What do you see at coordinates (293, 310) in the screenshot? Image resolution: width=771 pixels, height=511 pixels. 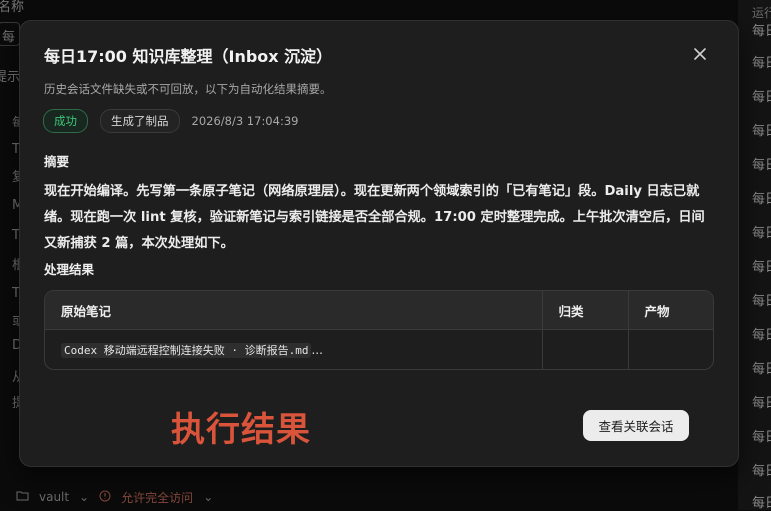 I see `column-header-source-note: 原始笔记` at bounding box center [293, 310].